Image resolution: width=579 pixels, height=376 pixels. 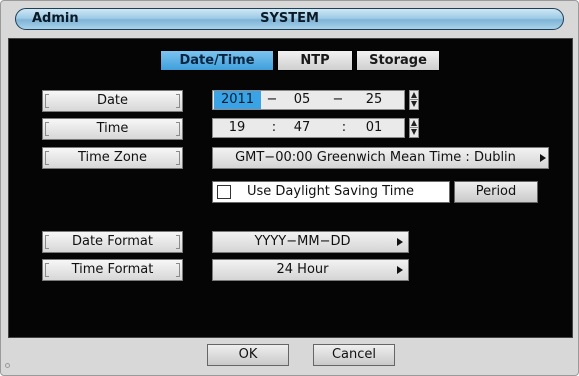 I want to click on cancel-button: Cancel, so click(x=354, y=355).